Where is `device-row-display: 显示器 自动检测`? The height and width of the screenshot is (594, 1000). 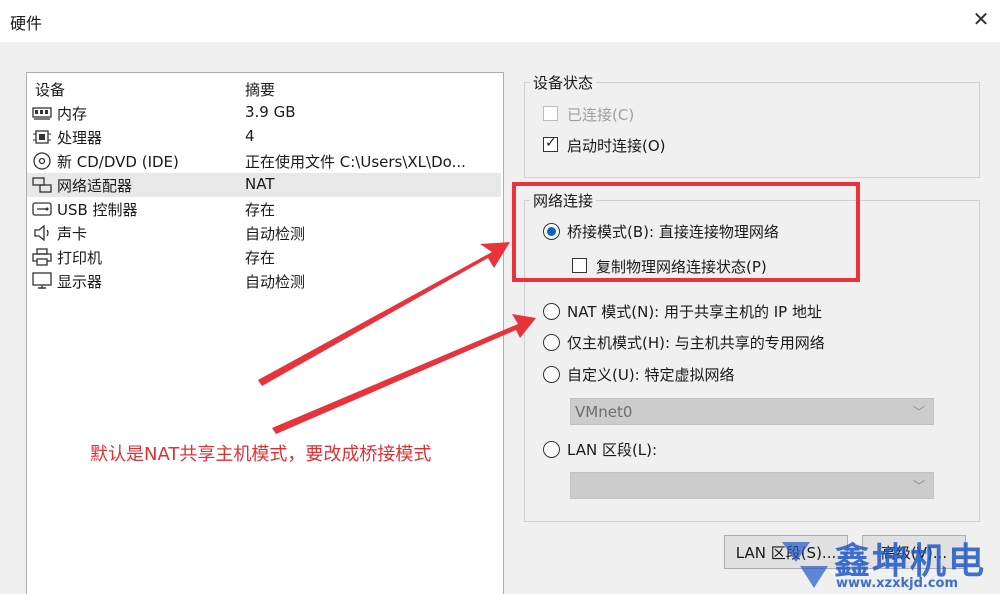
device-row-display: 显示器 自动检测 is located at coordinates (264, 281).